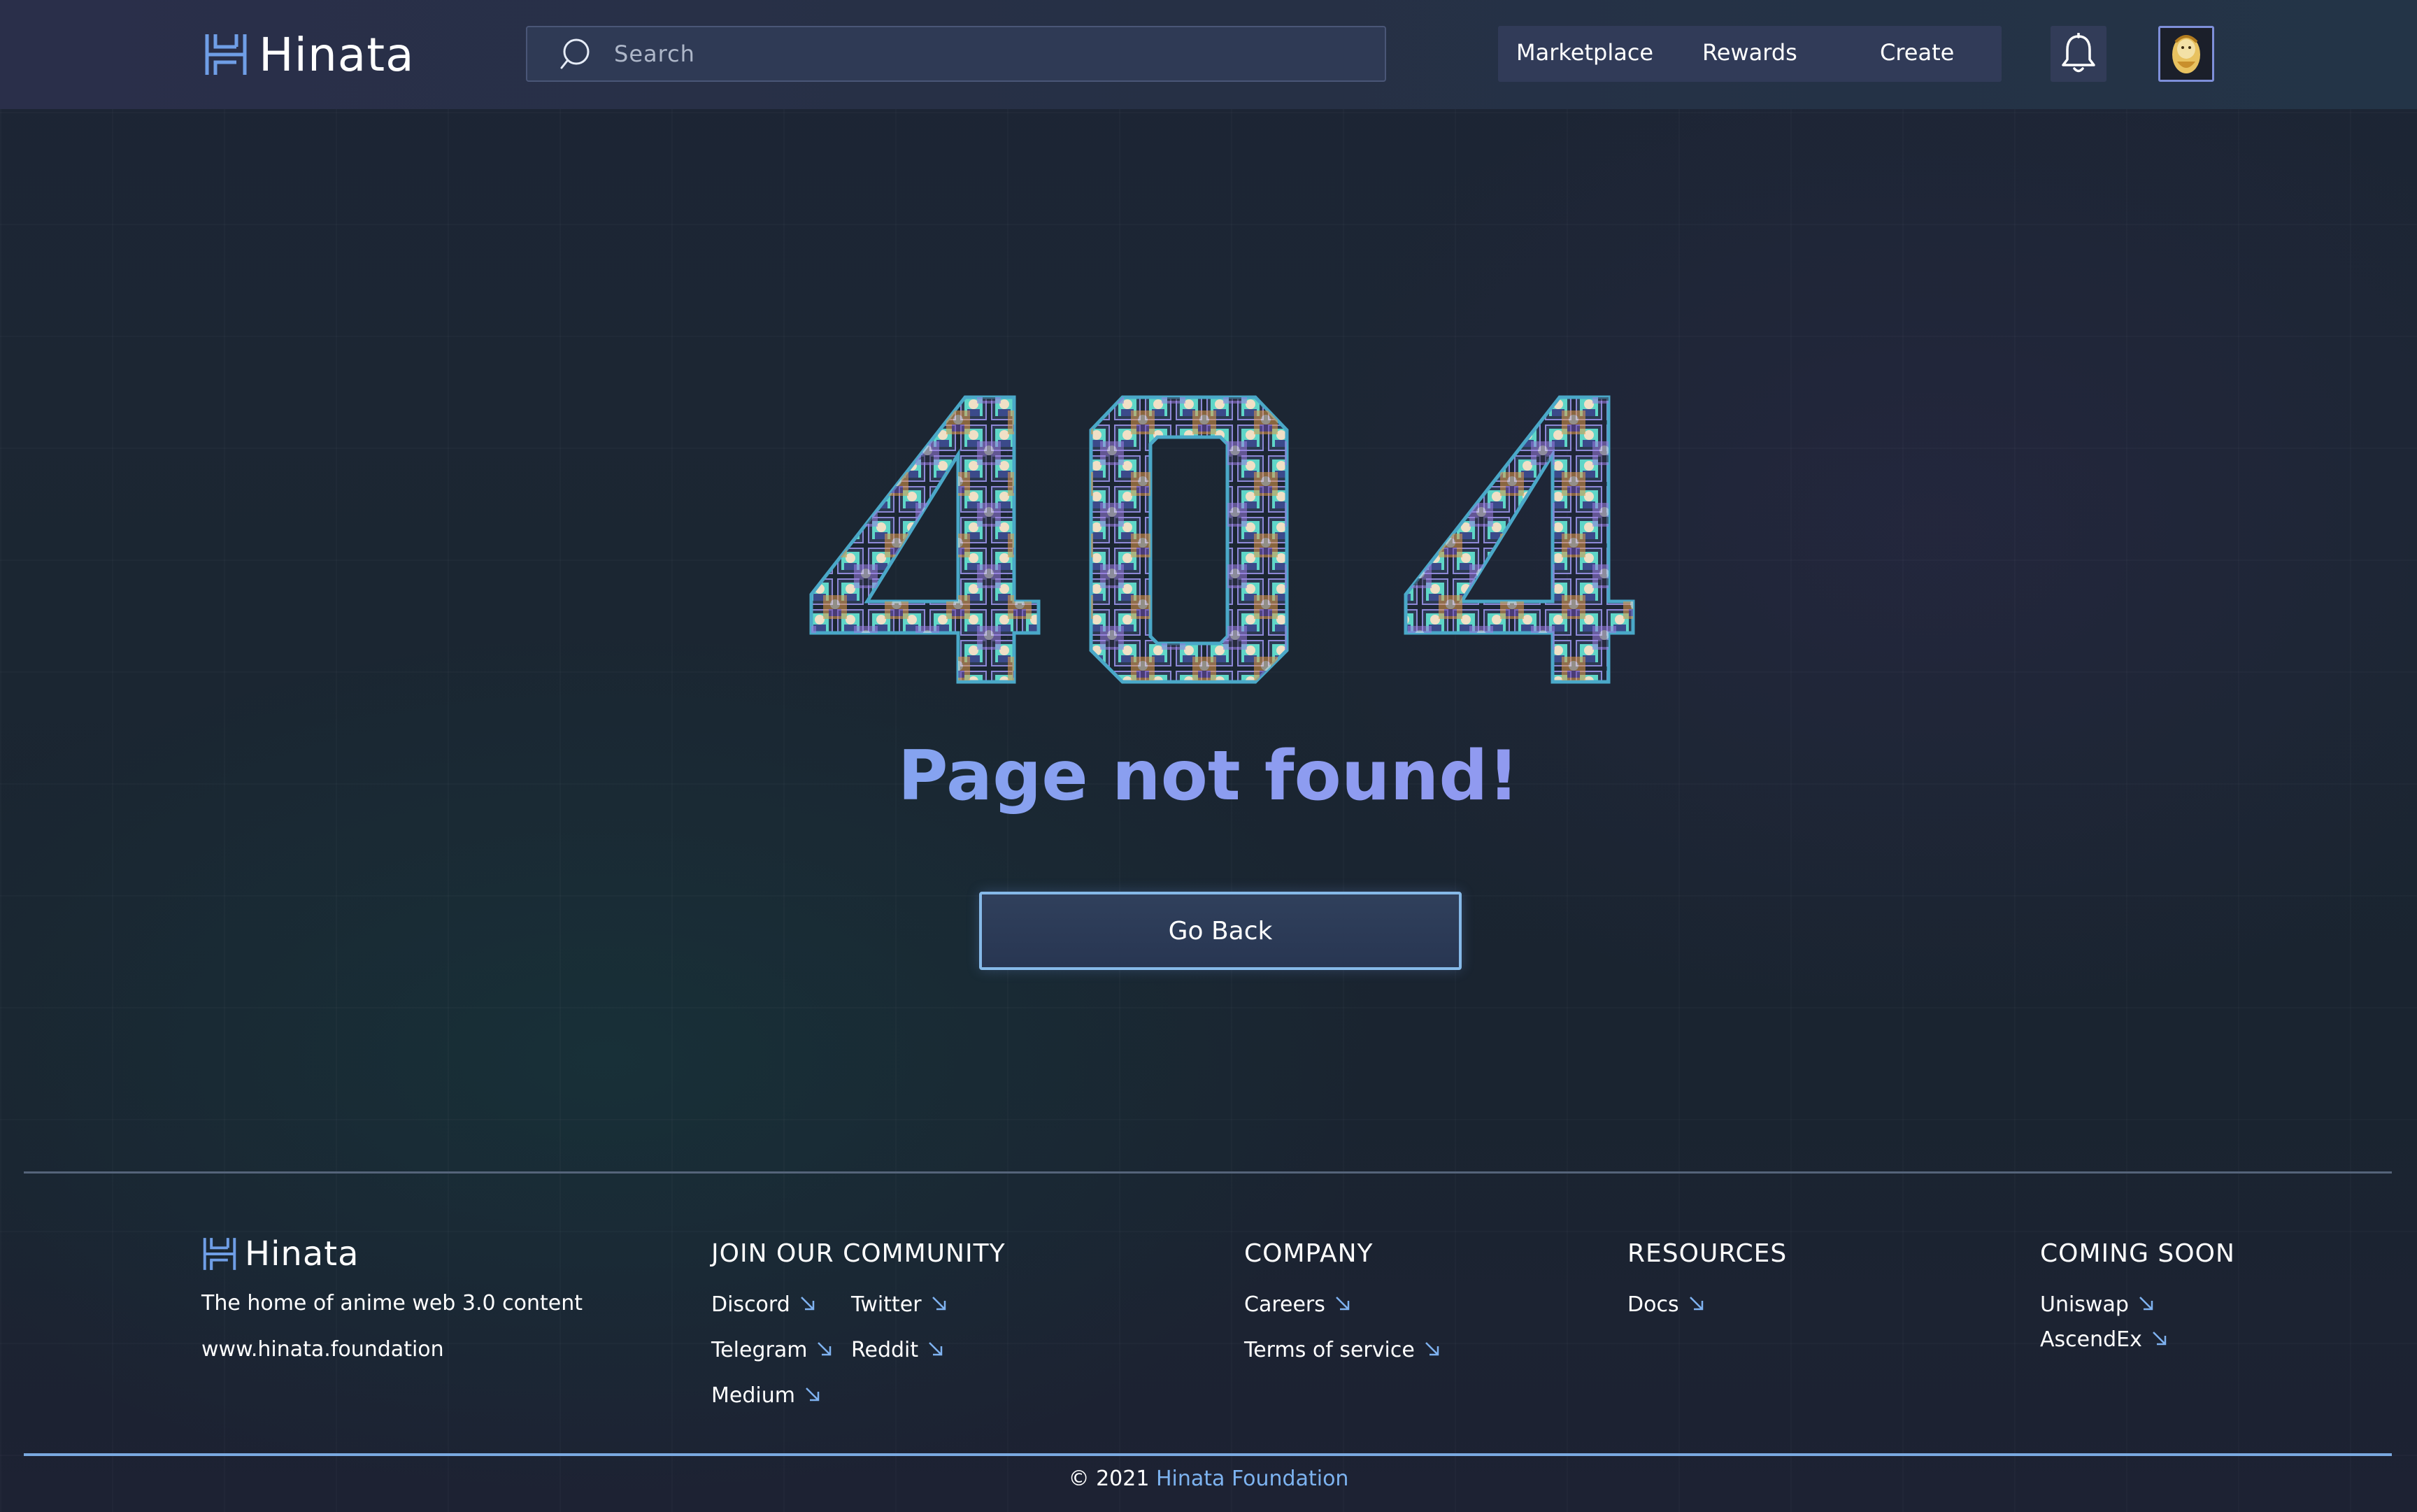 The image size is (2417, 1512). Describe the element at coordinates (1109, 1479) in the screenshot. I see `copyright-text: © 2021` at that location.